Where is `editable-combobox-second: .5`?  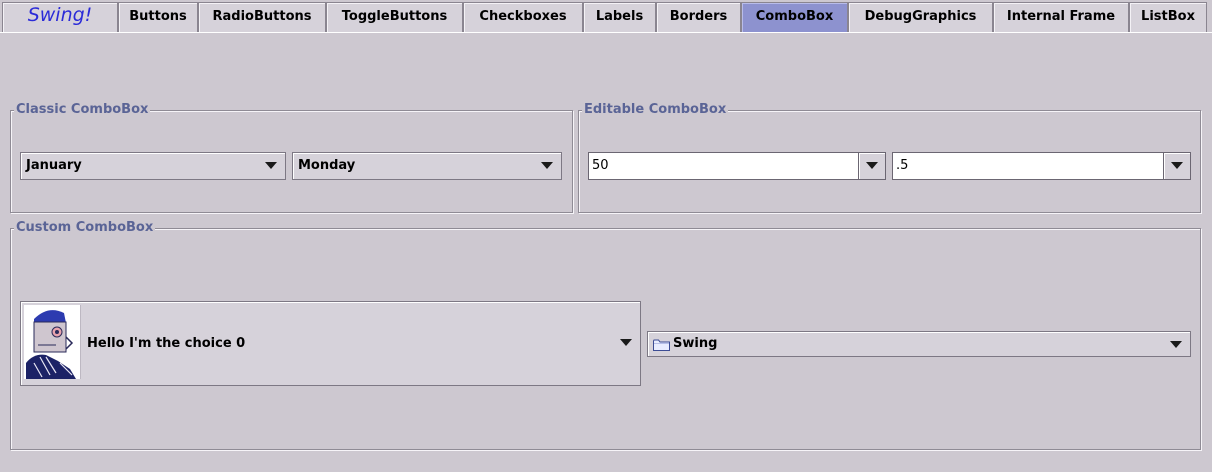 editable-combobox-second: .5 is located at coordinates (1041, 166).